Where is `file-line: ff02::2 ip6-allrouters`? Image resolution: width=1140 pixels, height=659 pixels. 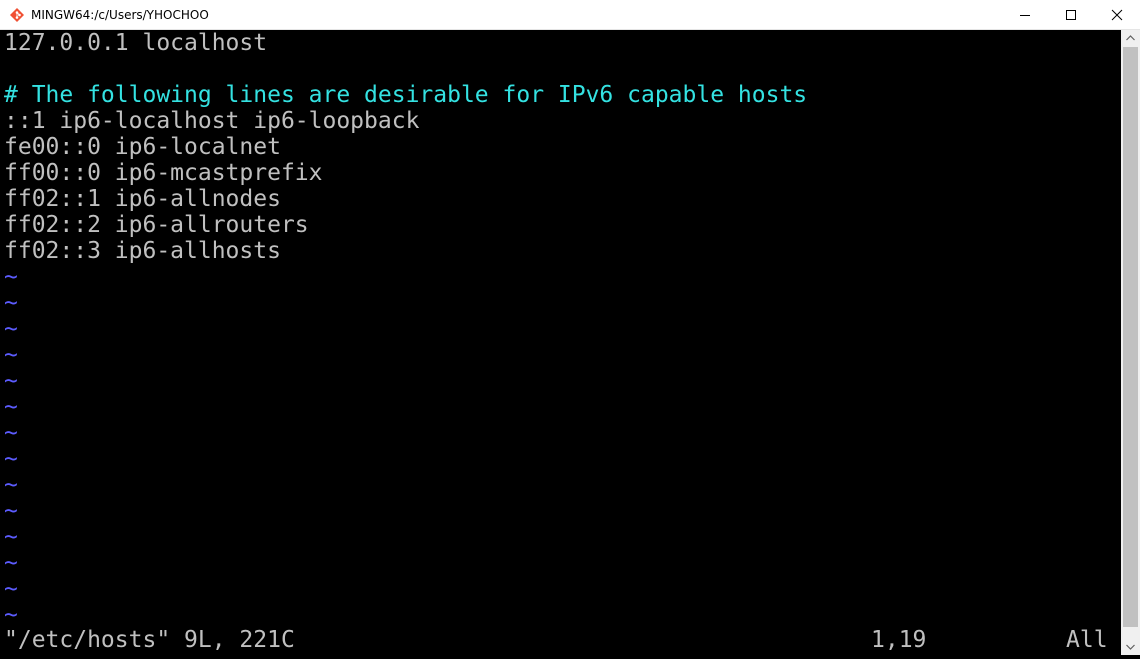
file-line: ff02::2 ip6-allrouters is located at coordinates (156, 225).